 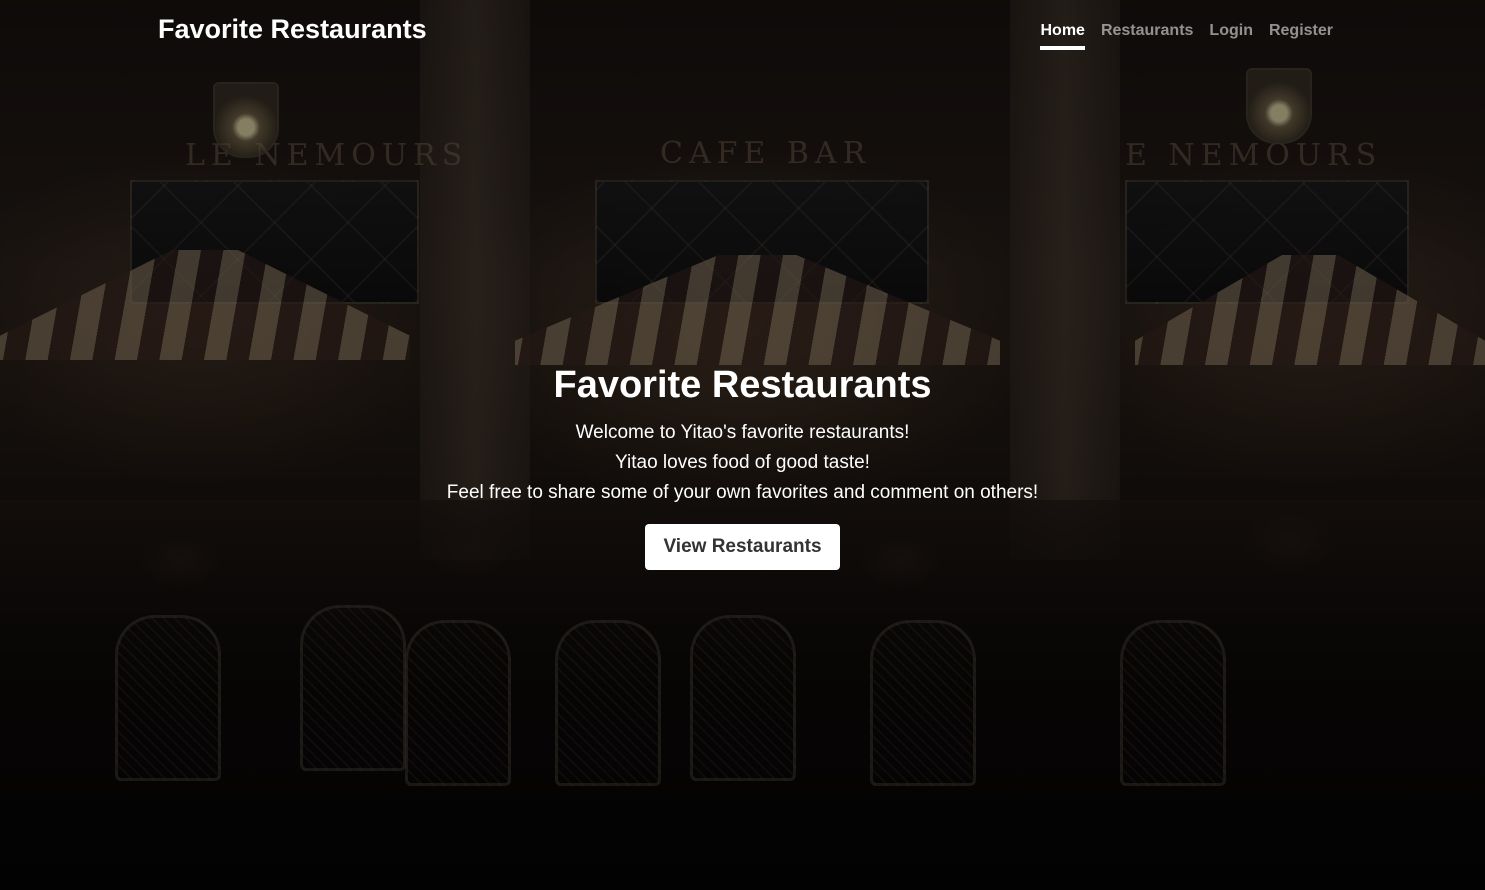 I want to click on nav-register-link: Register, so click(x=1301, y=35).